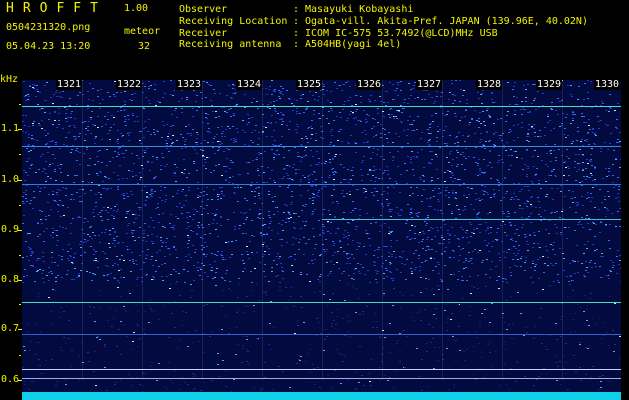  What do you see at coordinates (369, 85) in the screenshot?
I see `x-tick-label: 1326` at bounding box center [369, 85].